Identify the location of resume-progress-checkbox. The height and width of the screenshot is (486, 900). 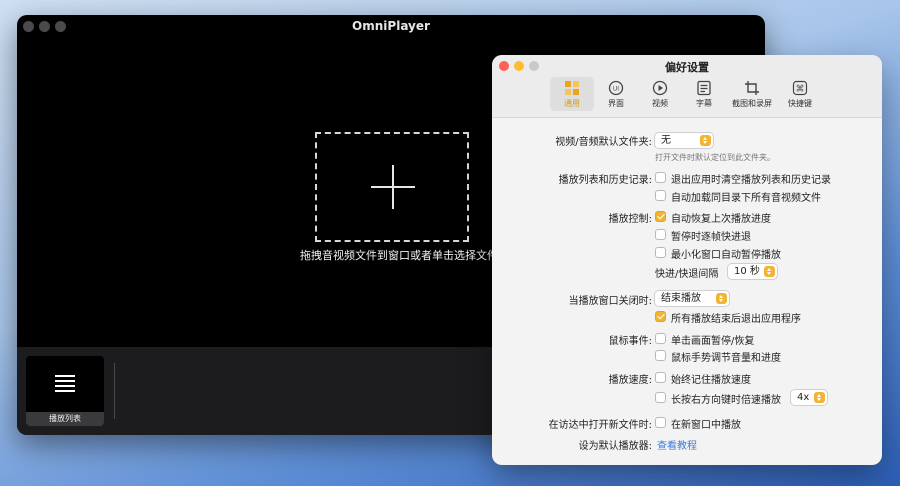
(660, 216).